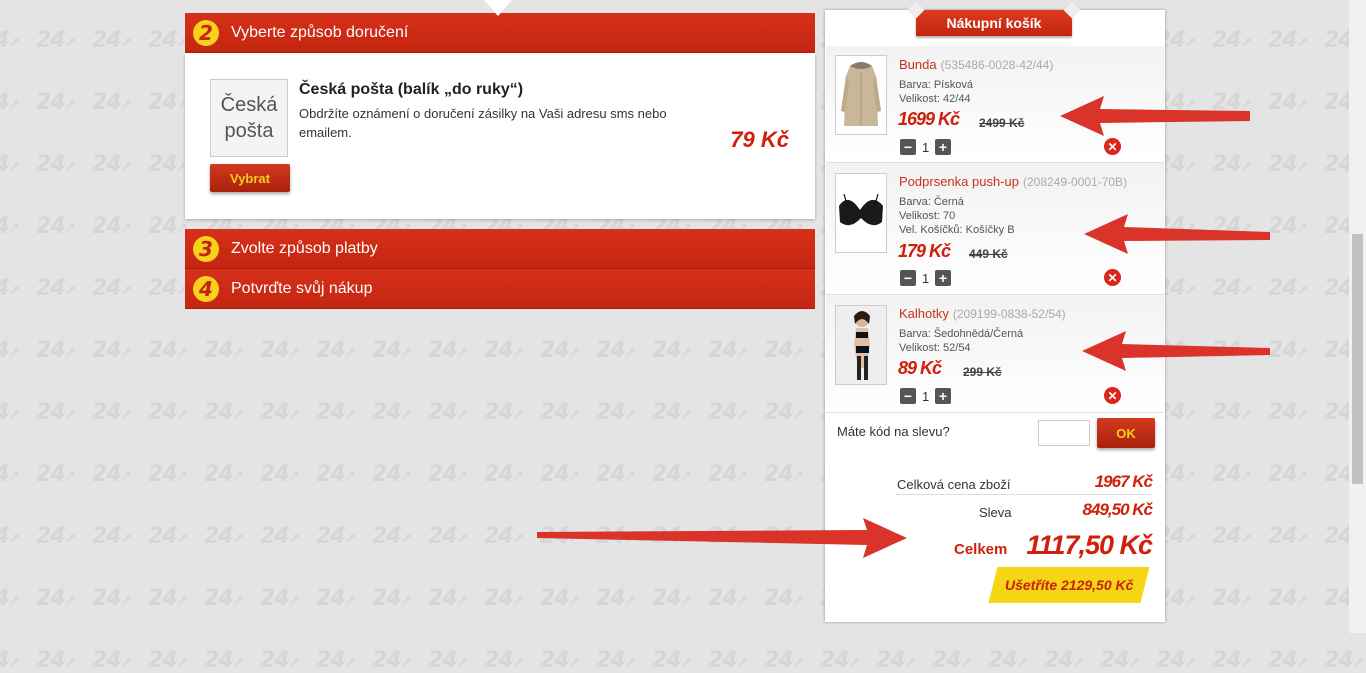  I want to click on step-confirm-header: 4 Potvrďte svůj nákup, so click(500, 289).